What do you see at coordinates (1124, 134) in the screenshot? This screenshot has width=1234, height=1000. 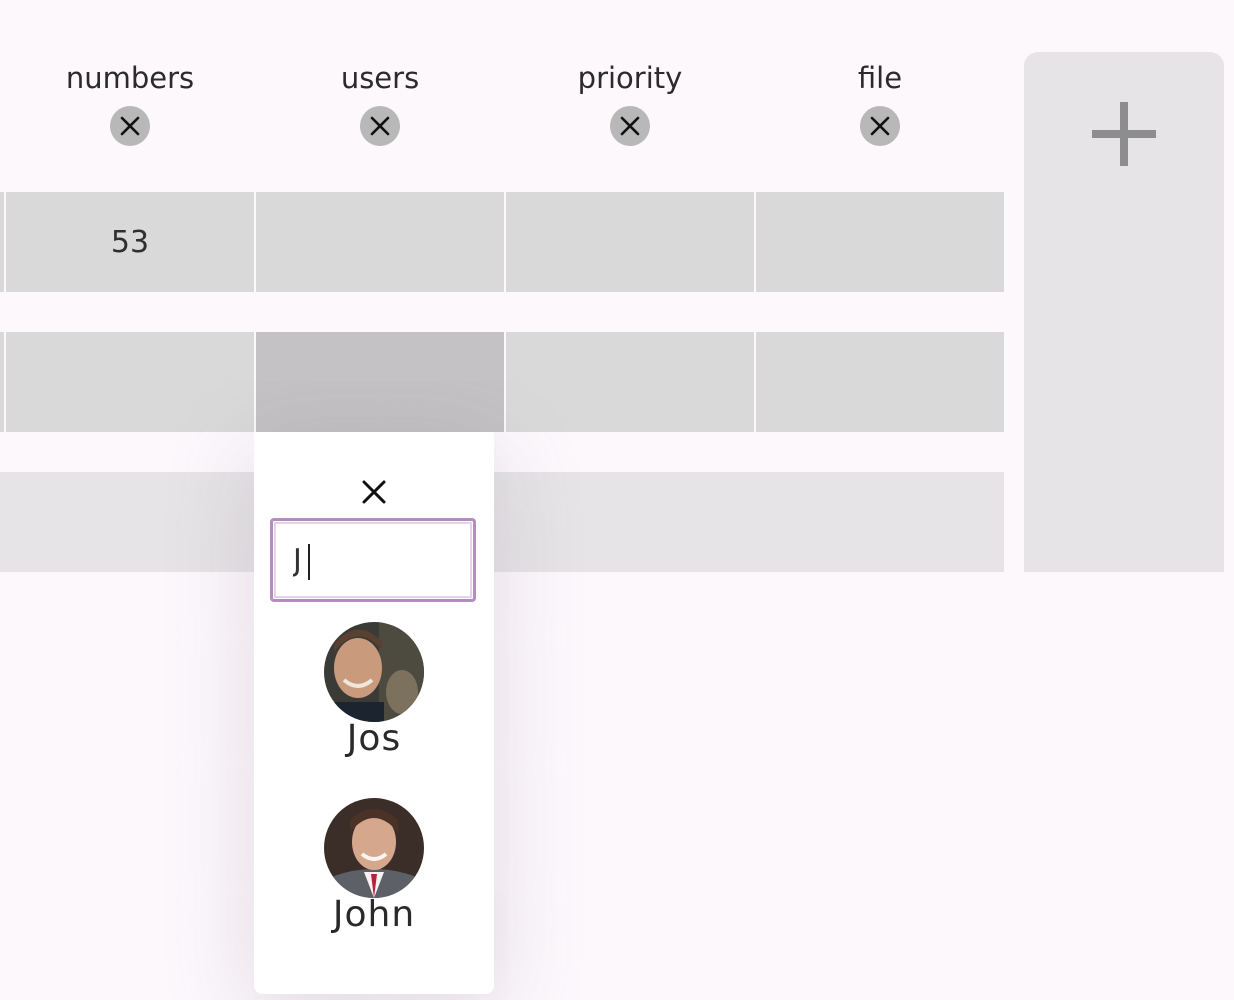 I see `plus-icon` at bounding box center [1124, 134].